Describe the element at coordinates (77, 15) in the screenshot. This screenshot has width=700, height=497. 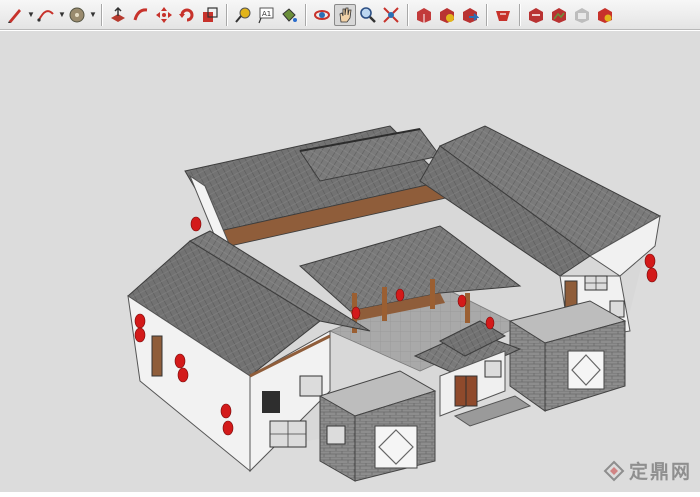
I see `circle-tool-icon` at that location.